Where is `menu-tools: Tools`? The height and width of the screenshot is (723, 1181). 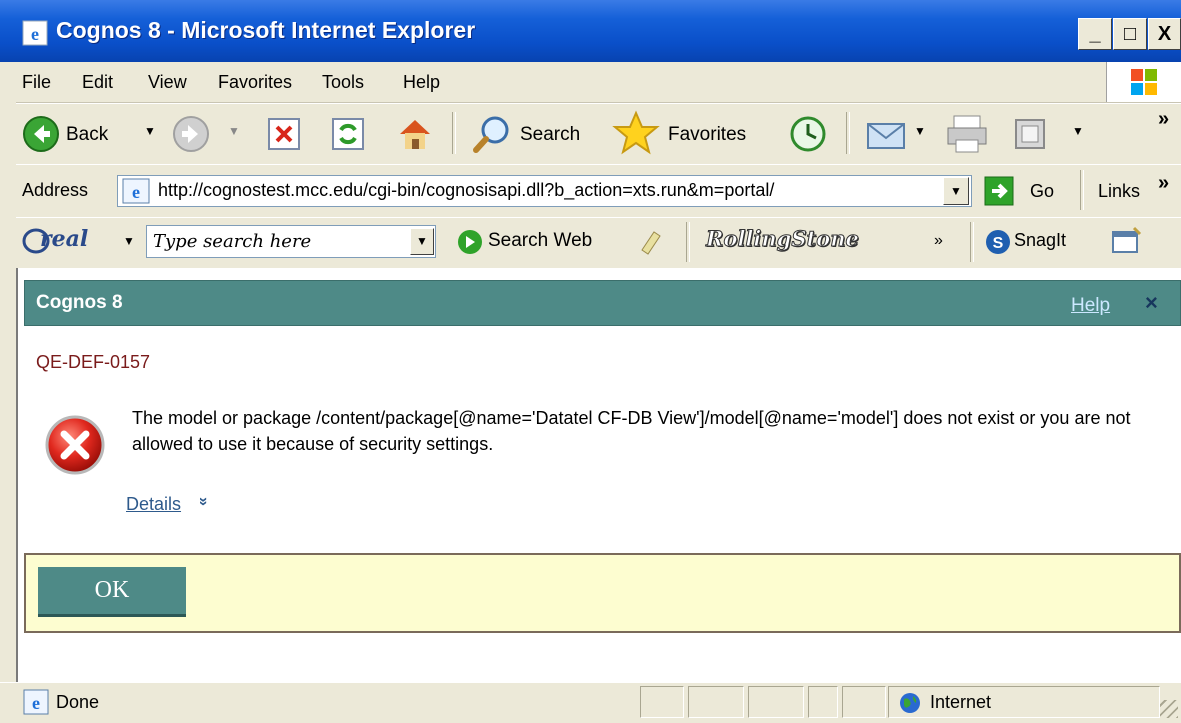 menu-tools: Tools is located at coordinates (343, 82).